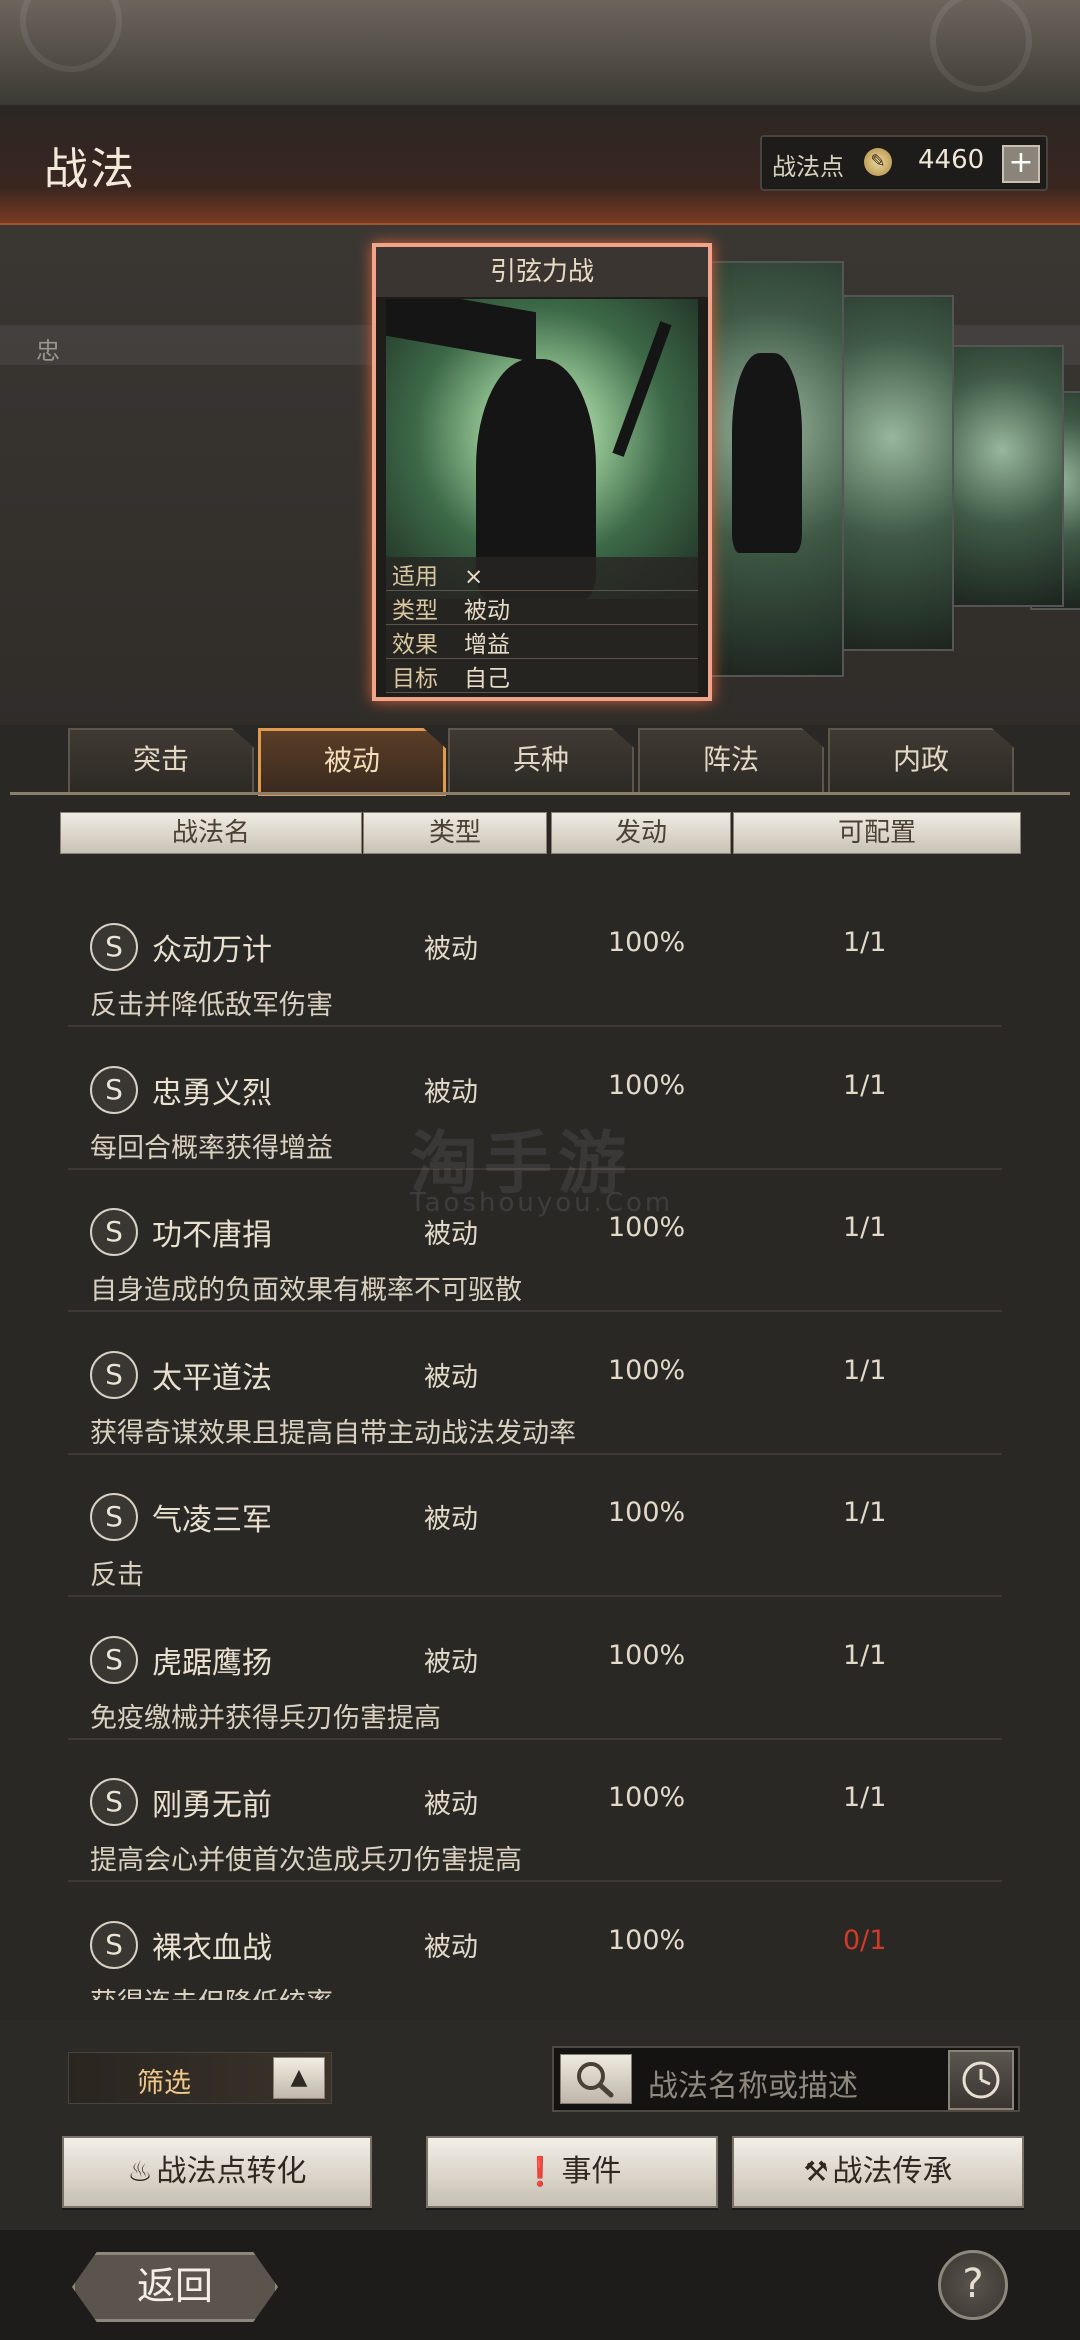  Describe the element at coordinates (212, 950) in the screenshot. I see `tactic-name: 众动万计` at that location.